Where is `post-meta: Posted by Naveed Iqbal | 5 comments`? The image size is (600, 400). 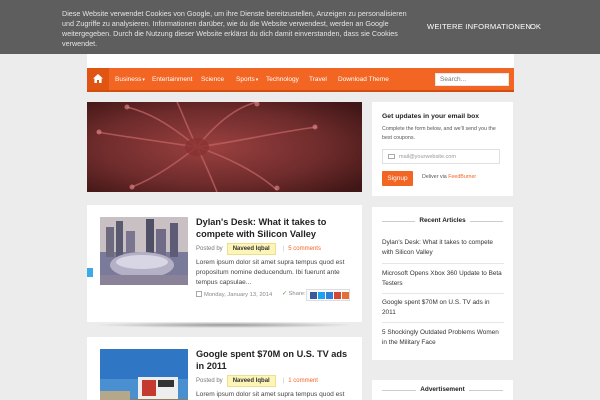
post-meta: Posted by Naveed Iqbal | 5 comments is located at coordinates (258, 249).